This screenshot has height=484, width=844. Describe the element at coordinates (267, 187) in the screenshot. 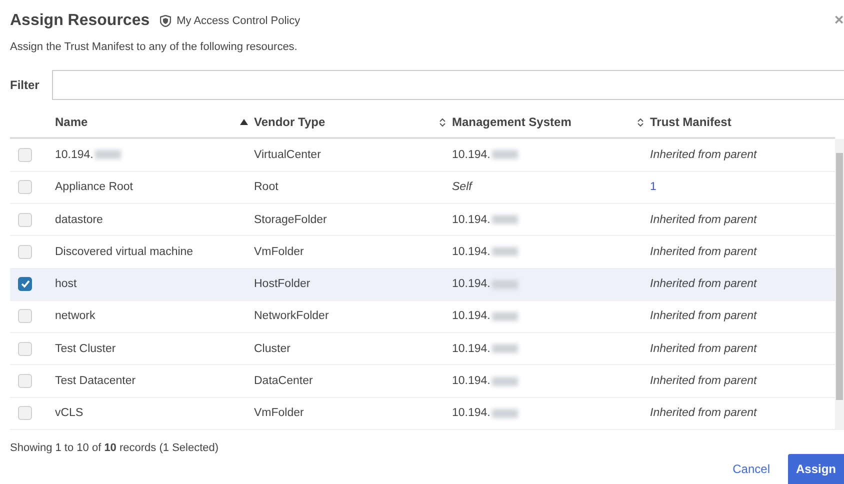

I see `vendor-type-cell-text: Root` at that location.